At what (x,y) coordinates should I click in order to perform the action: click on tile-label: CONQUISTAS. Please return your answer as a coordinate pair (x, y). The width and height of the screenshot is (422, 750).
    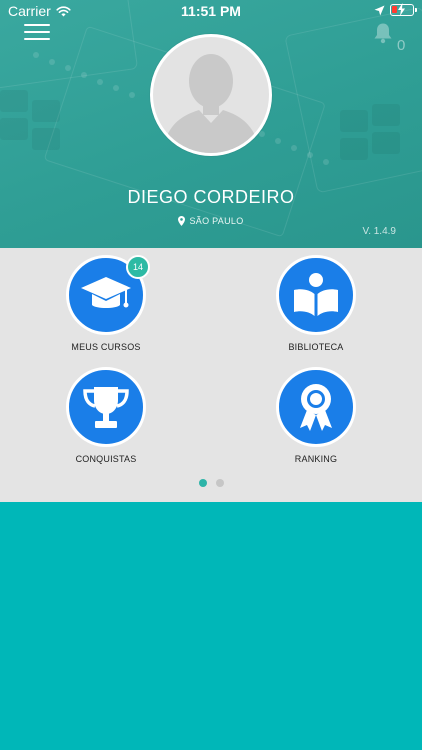
    Looking at the image, I should click on (106, 459).